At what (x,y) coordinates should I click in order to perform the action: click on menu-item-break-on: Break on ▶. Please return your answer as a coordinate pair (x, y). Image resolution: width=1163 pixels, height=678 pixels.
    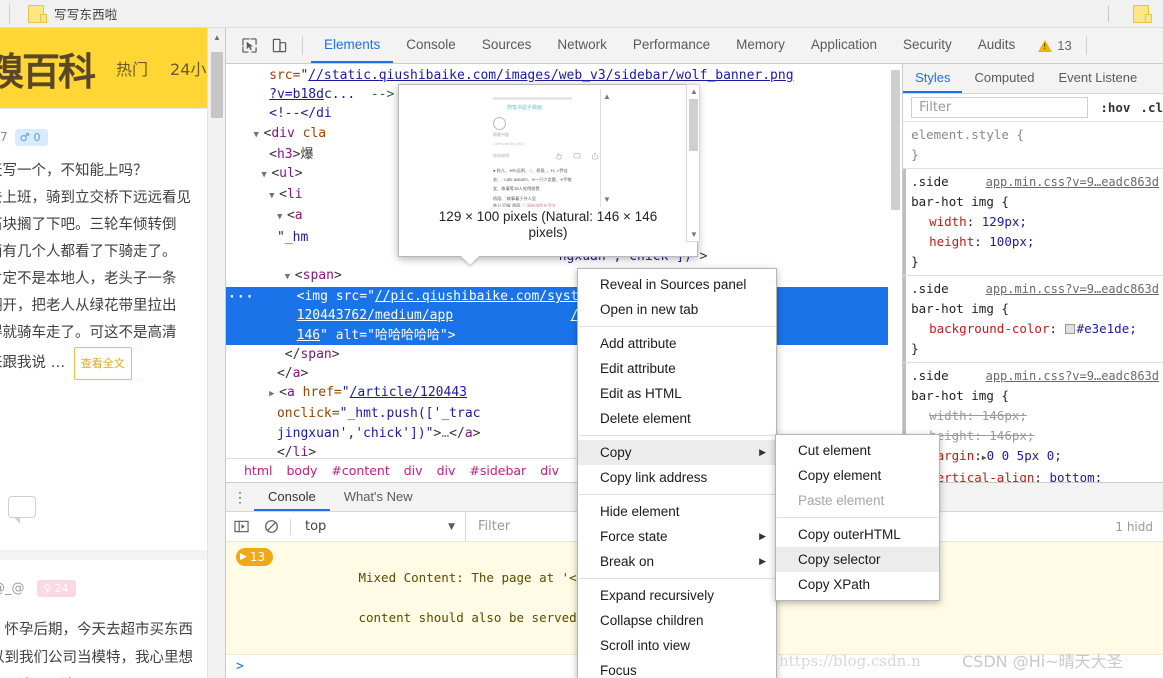
    Looking at the image, I should click on (677, 561).